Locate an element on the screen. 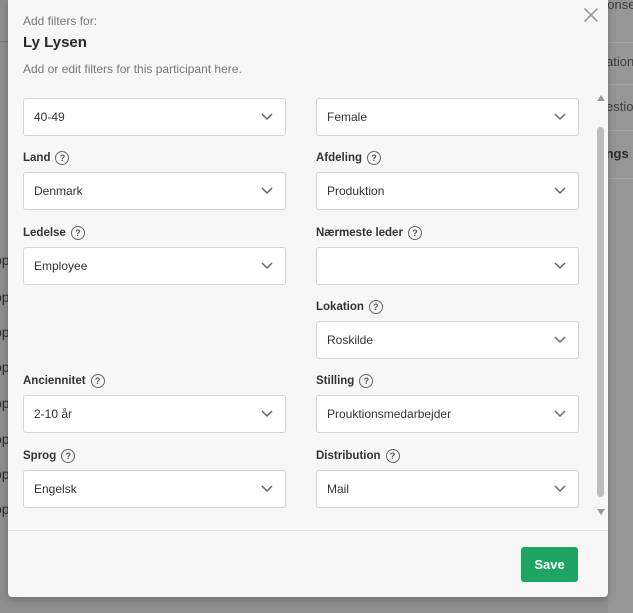 This screenshot has height=613, width=633. modal-pre-title: Add filters for: is located at coordinates (60, 21).